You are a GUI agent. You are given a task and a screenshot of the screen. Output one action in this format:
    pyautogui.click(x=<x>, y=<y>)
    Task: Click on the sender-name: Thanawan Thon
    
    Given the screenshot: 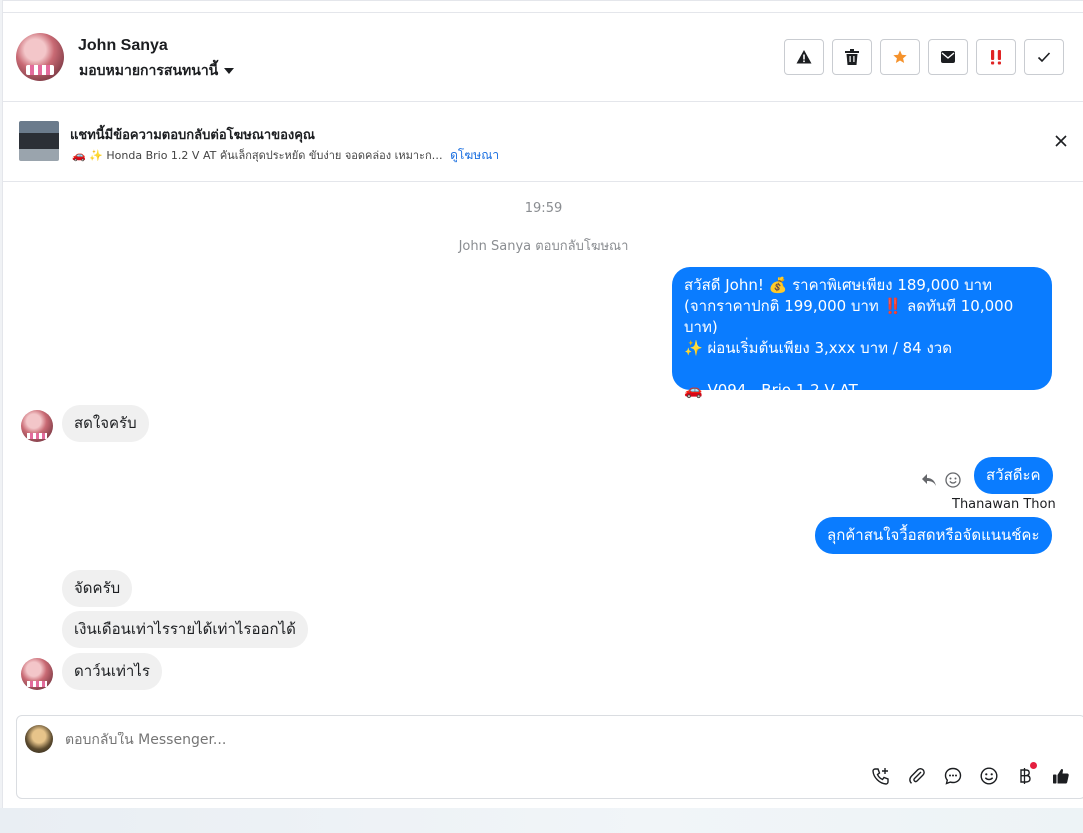 What is the action you would take?
    pyautogui.click(x=1004, y=504)
    